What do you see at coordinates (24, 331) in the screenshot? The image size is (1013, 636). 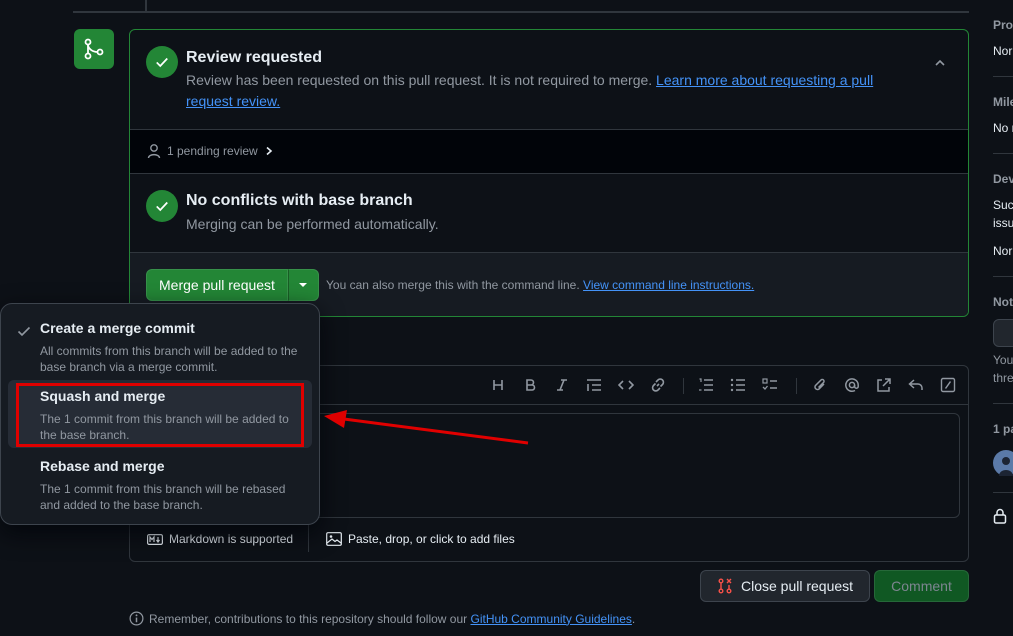 I see `check-icon` at bounding box center [24, 331].